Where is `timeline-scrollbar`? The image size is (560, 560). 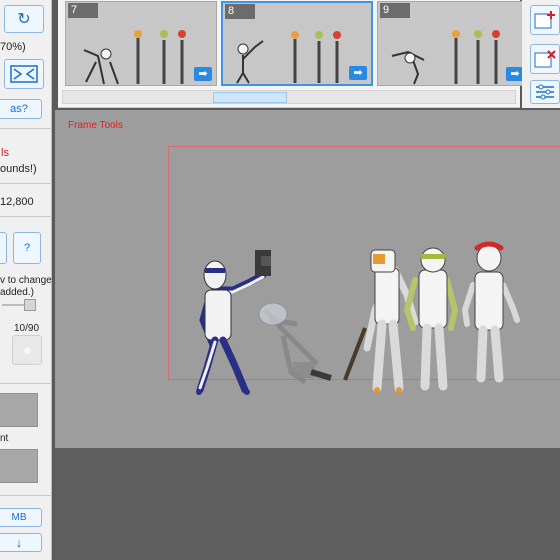
timeline-scrollbar is located at coordinates (289, 97).